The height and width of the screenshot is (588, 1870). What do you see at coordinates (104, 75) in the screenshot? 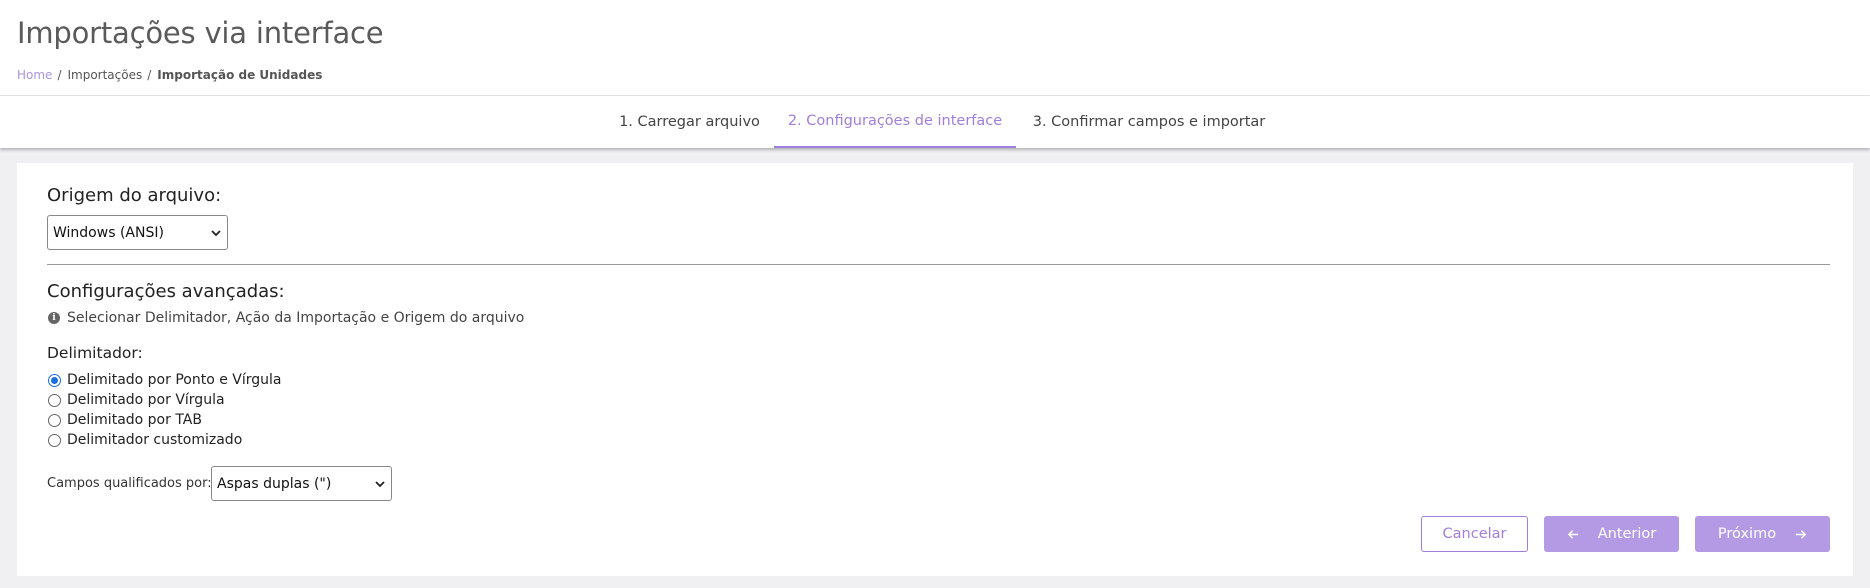
I see `breadcrumb-importacoes-link: Importações` at bounding box center [104, 75].